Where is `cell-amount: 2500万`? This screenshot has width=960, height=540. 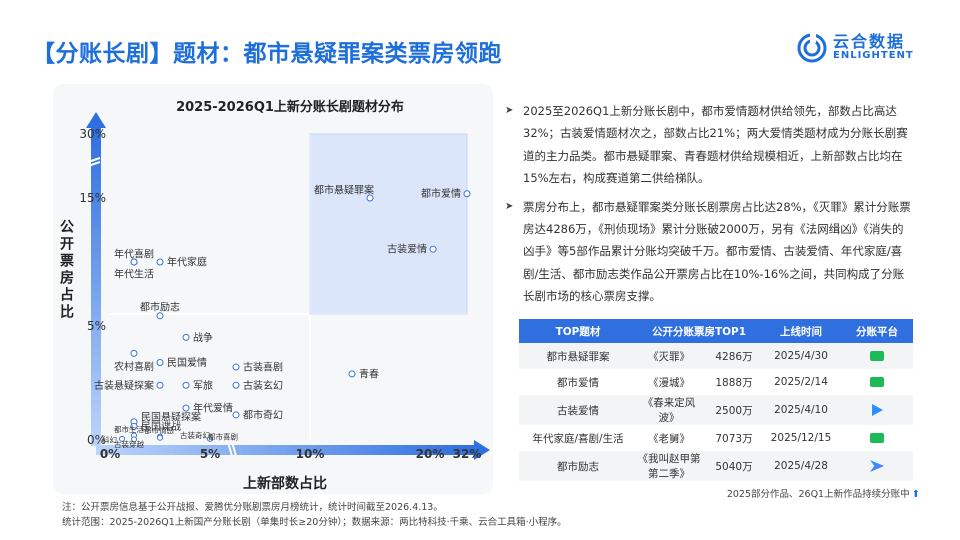
cell-amount: 2500万 is located at coordinates (733, 410).